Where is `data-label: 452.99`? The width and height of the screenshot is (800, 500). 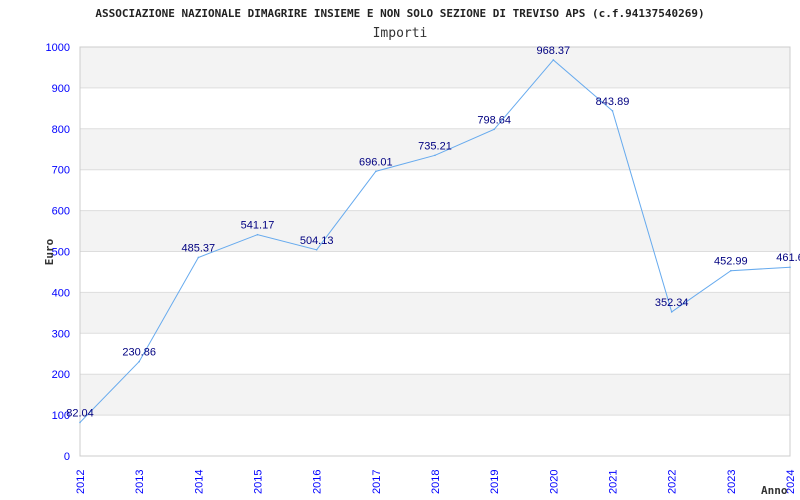 data-label: 452.99 is located at coordinates (731, 262).